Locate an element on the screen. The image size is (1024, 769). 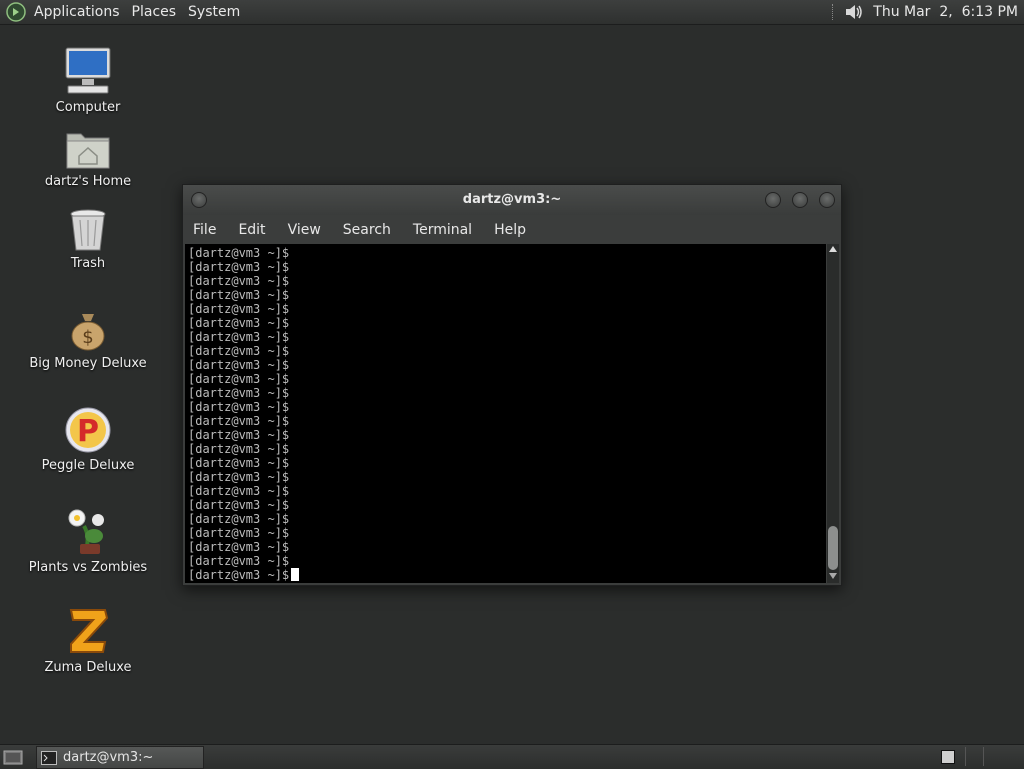
desktop-icon-peggle: P Peggle Deluxe is located at coordinates (88, 439).